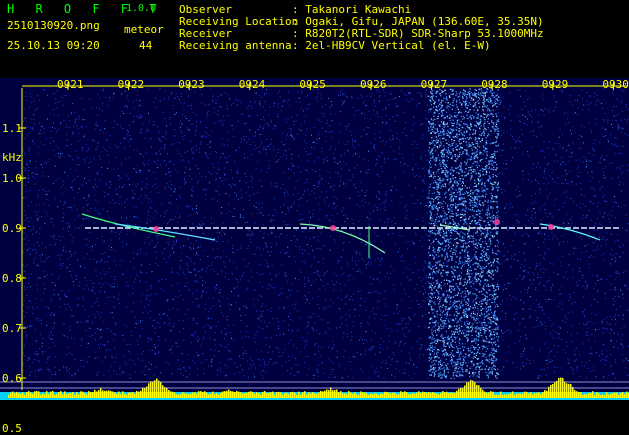 This screenshot has width=629, height=435. What do you see at coordinates (146, 45) in the screenshot?
I see `meteor-count: 44` at bounding box center [146, 45].